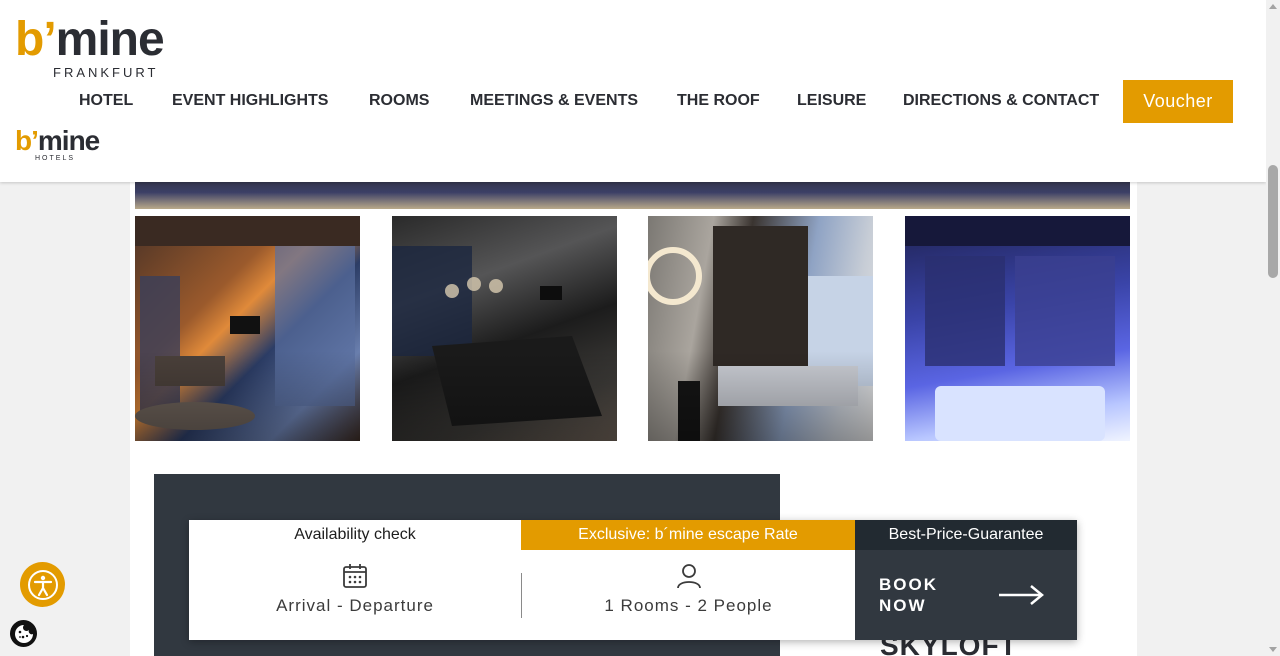 This screenshot has width=1280, height=656. What do you see at coordinates (1273, 649) in the screenshot?
I see `scroll-down-arrow-icon` at bounding box center [1273, 649].